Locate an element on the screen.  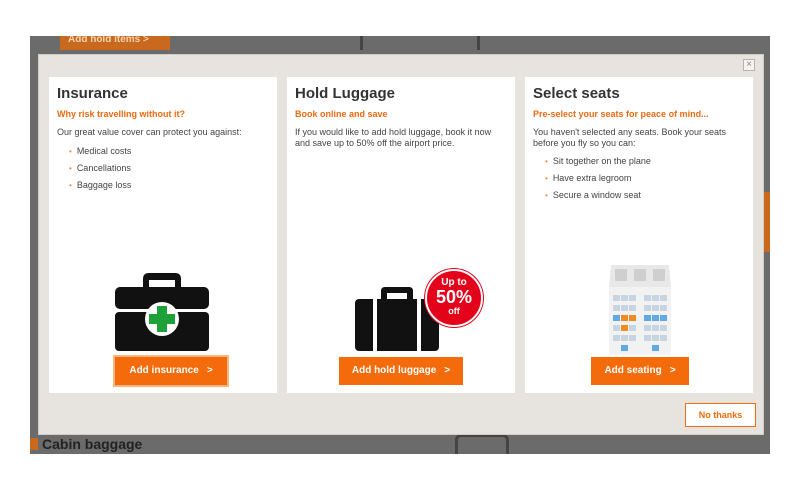
badge-suffix: off is located at coordinates (454, 311).